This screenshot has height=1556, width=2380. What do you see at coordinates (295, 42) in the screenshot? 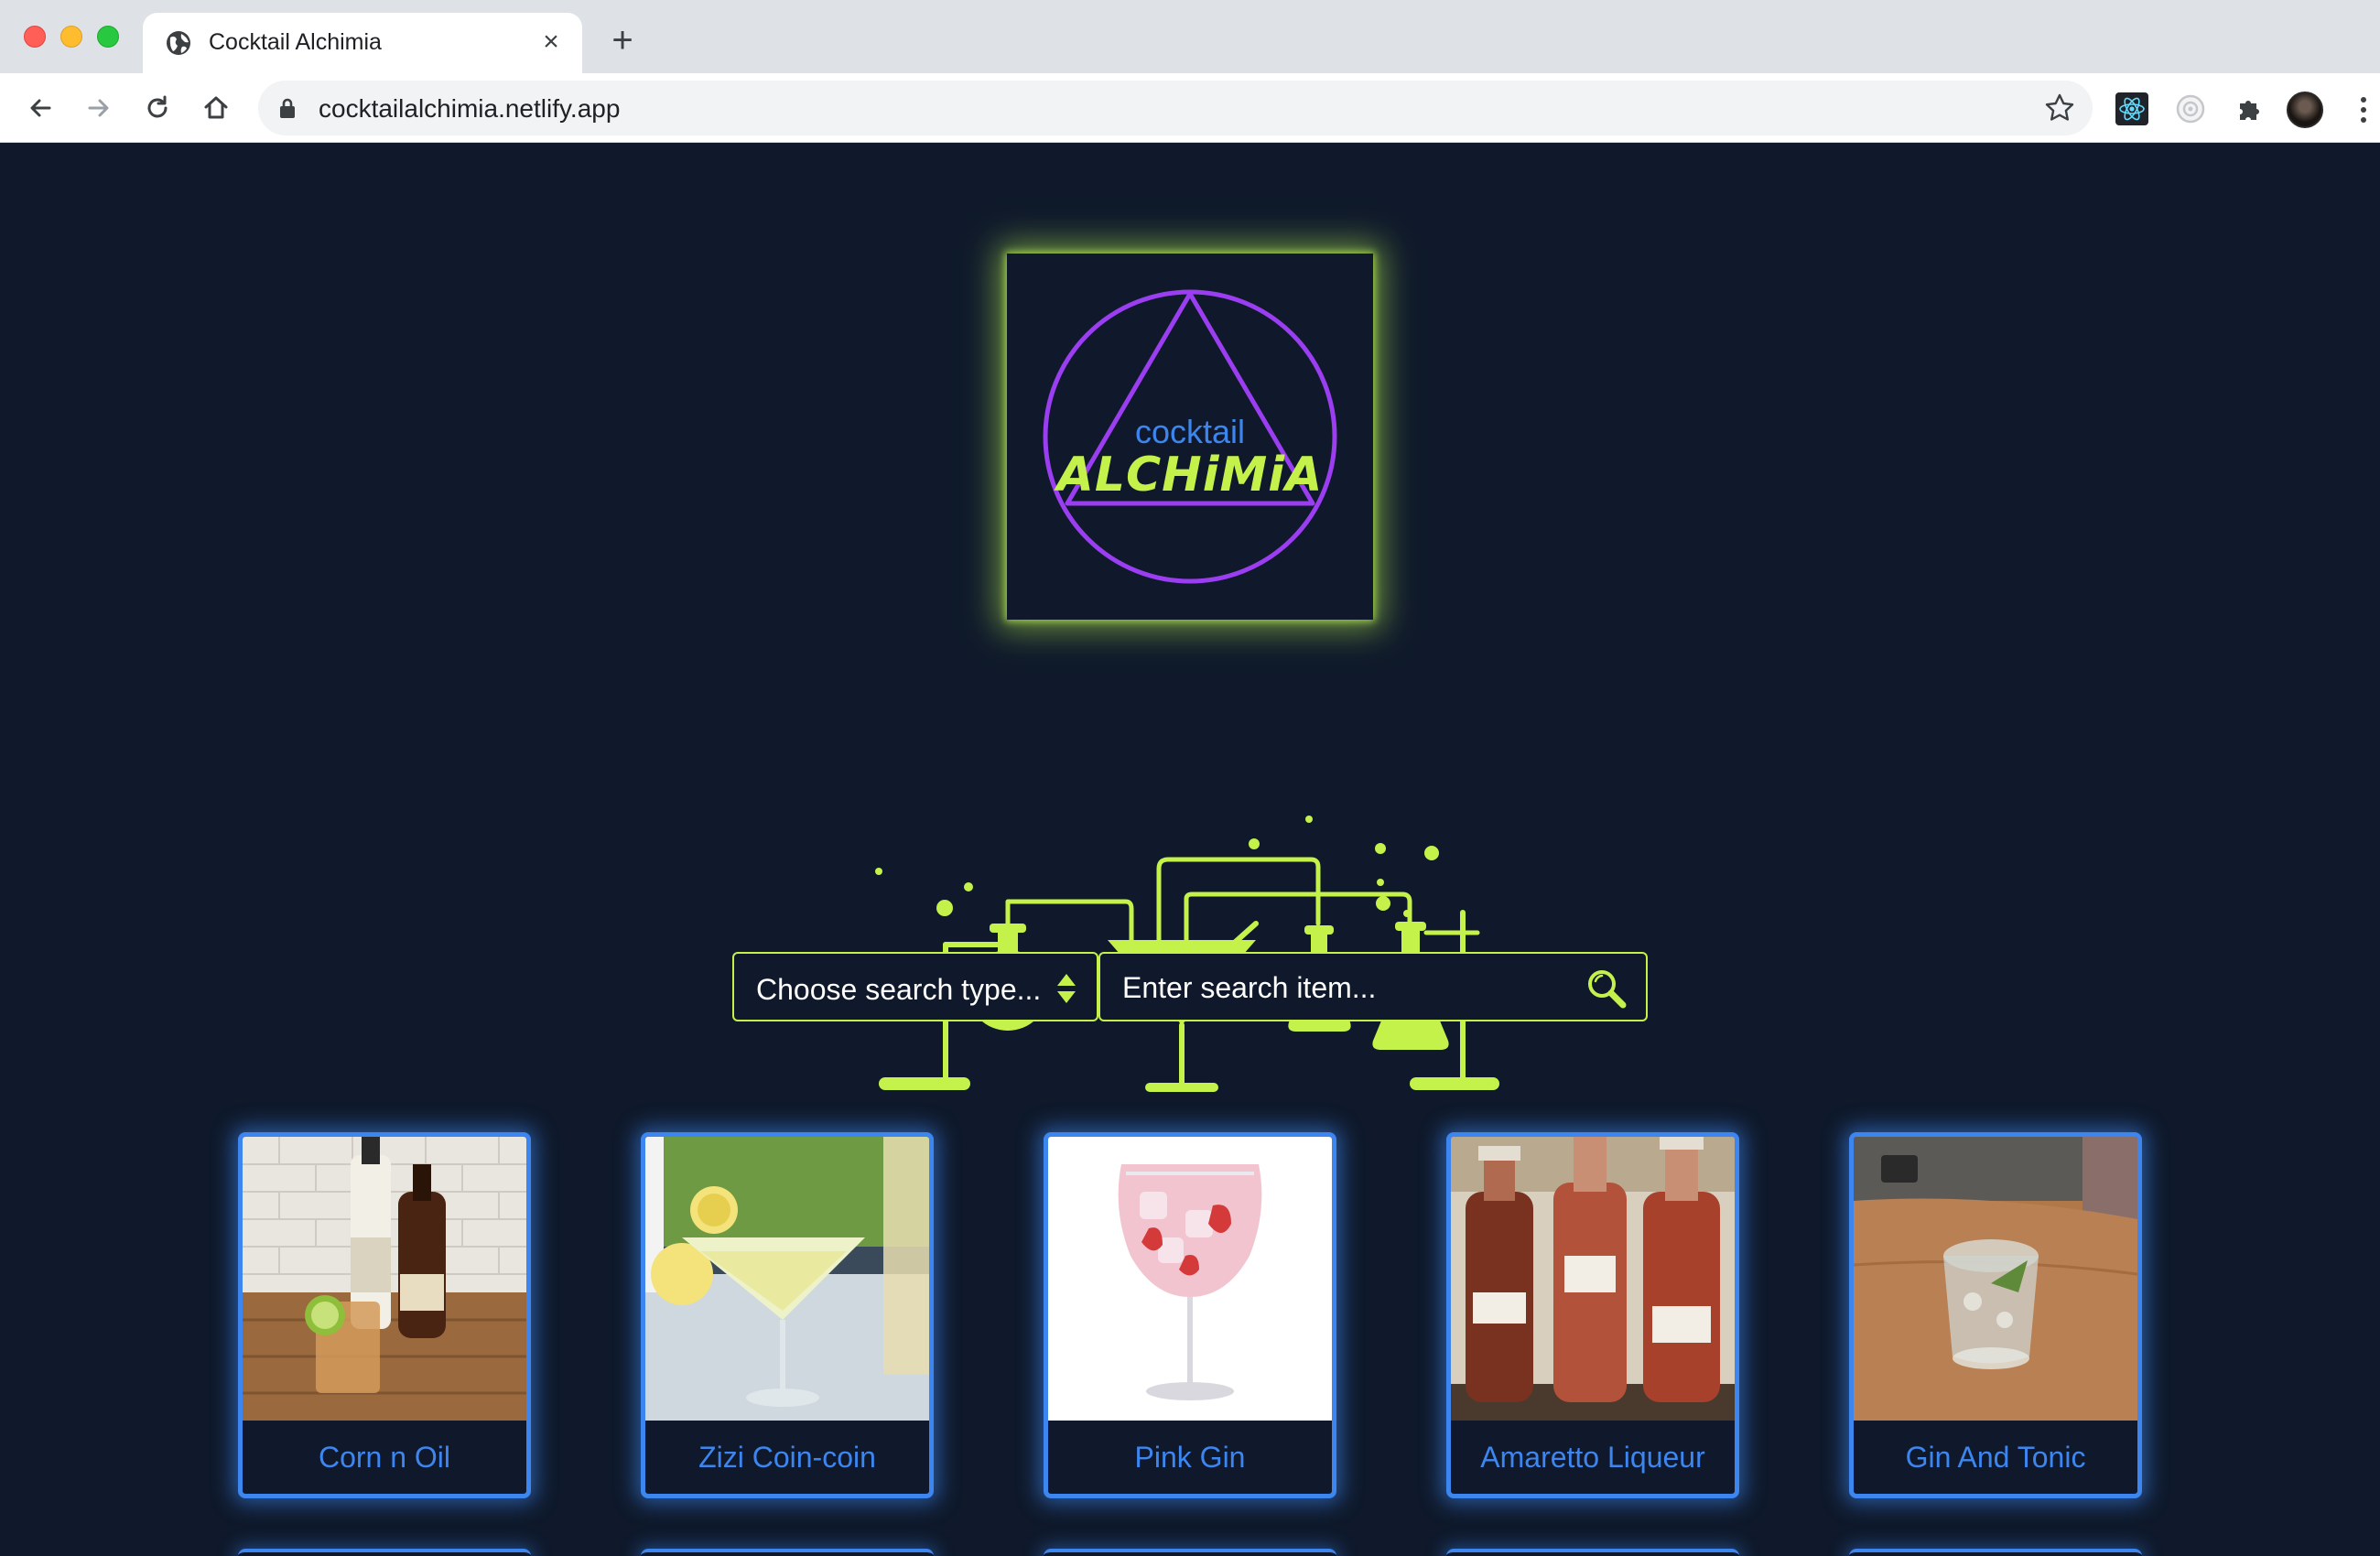
I see `tab-title: Cocktail Alchimia` at bounding box center [295, 42].